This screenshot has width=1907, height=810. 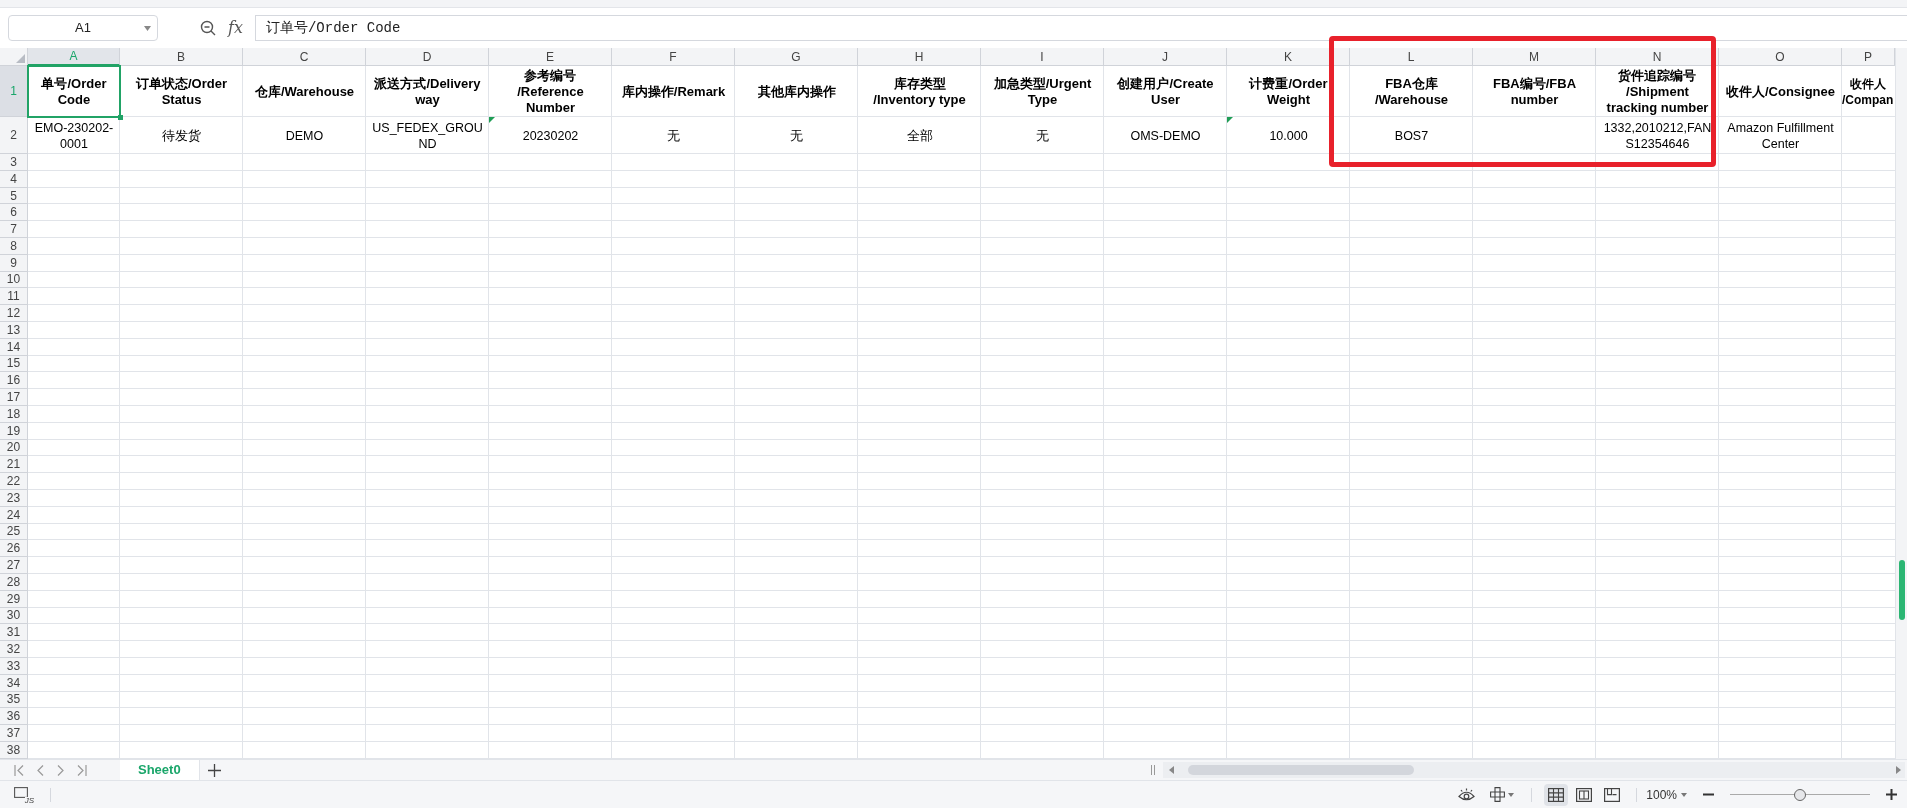 What do you see at coordinates (1411, 135) in the screenshot?
I see `table-cell: BOS7` at bounding box center [1411, 135].